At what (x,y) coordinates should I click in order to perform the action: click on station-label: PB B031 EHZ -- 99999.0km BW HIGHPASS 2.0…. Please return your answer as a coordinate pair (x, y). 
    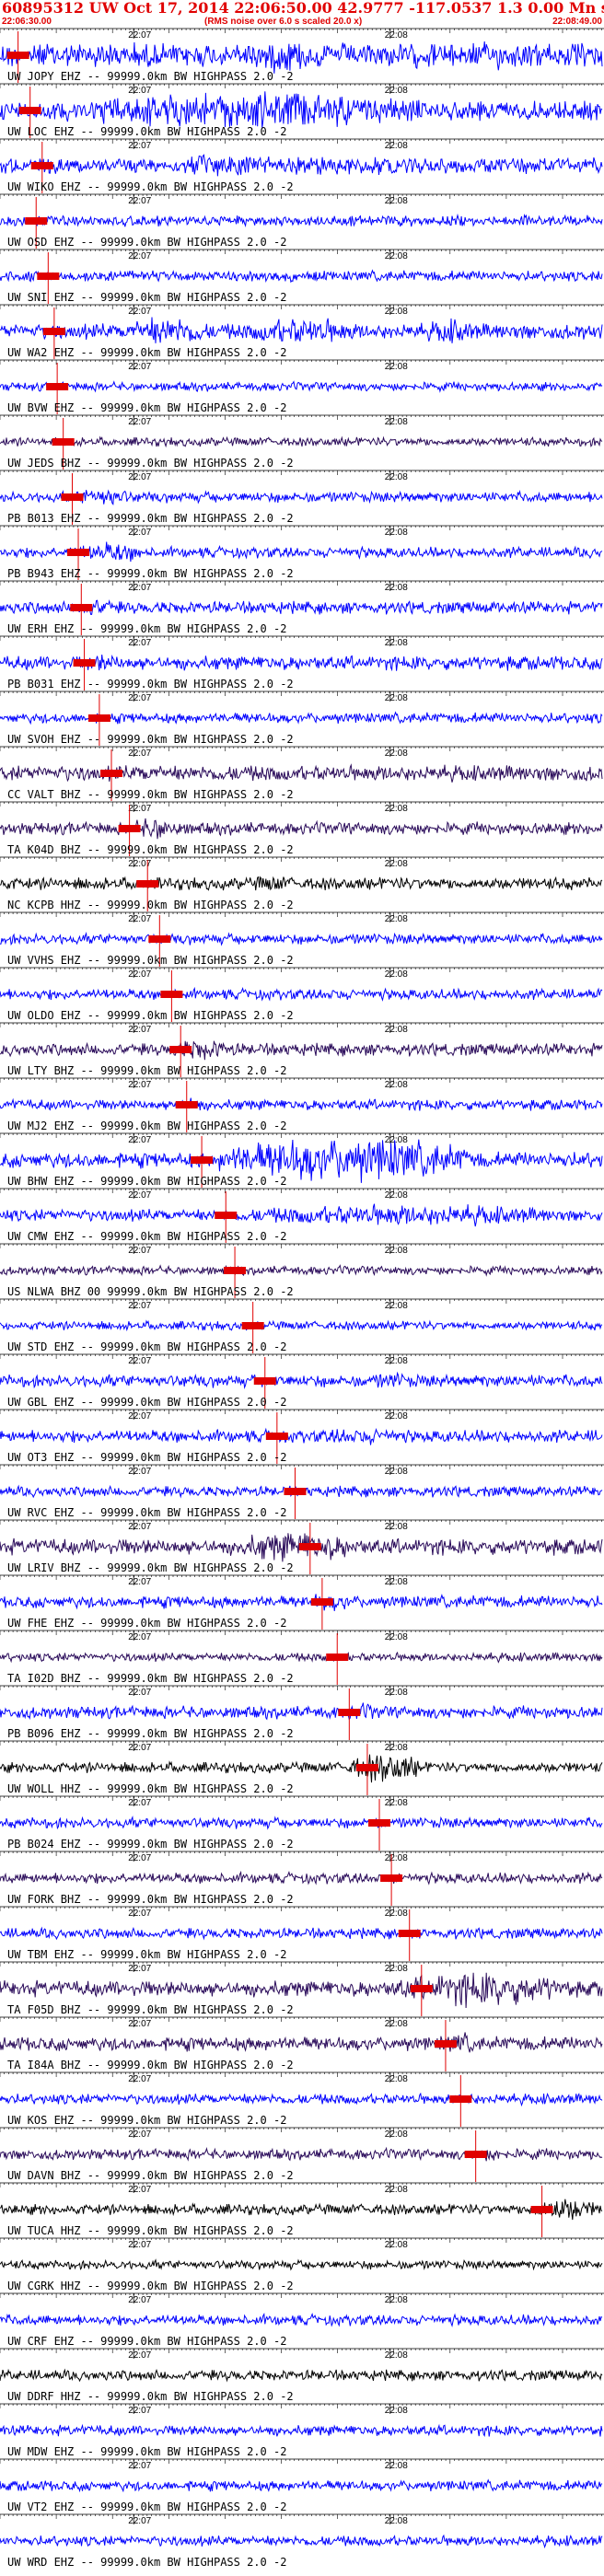
    Looking at the image, I should click on (150, 684).